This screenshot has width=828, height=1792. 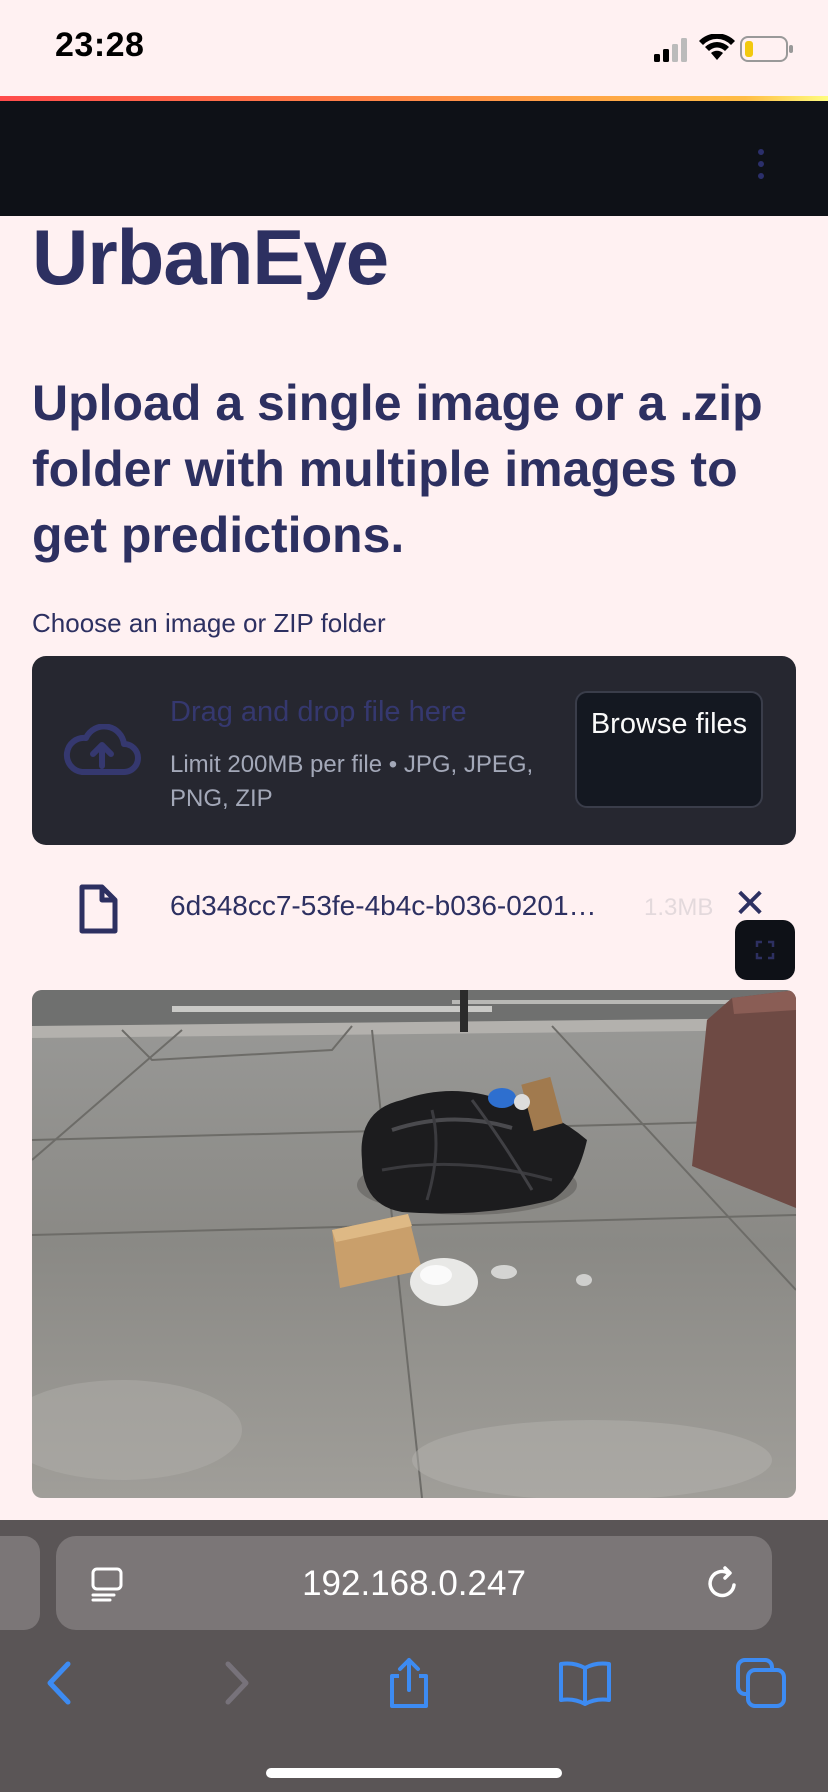 I want to click on forward-icon, so click(x=237, y=1683).